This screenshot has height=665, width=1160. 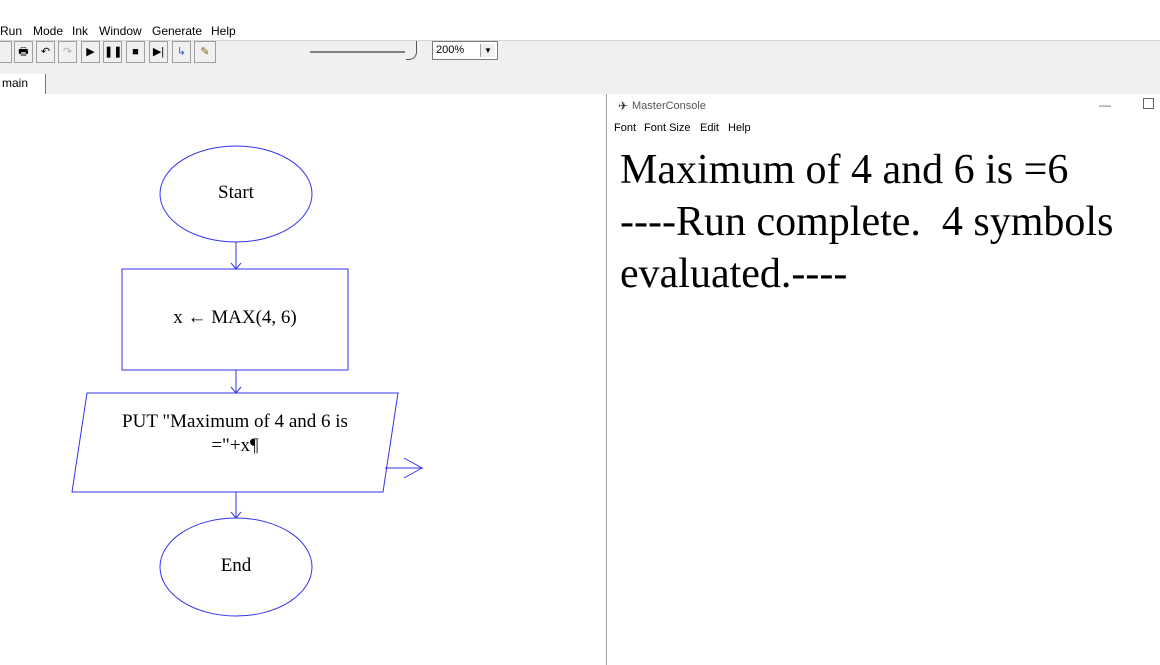 What do you see at coordinates (1148, 103) in the screenshot?
I see `maximize-icon` at bounding box center [1148, 103].